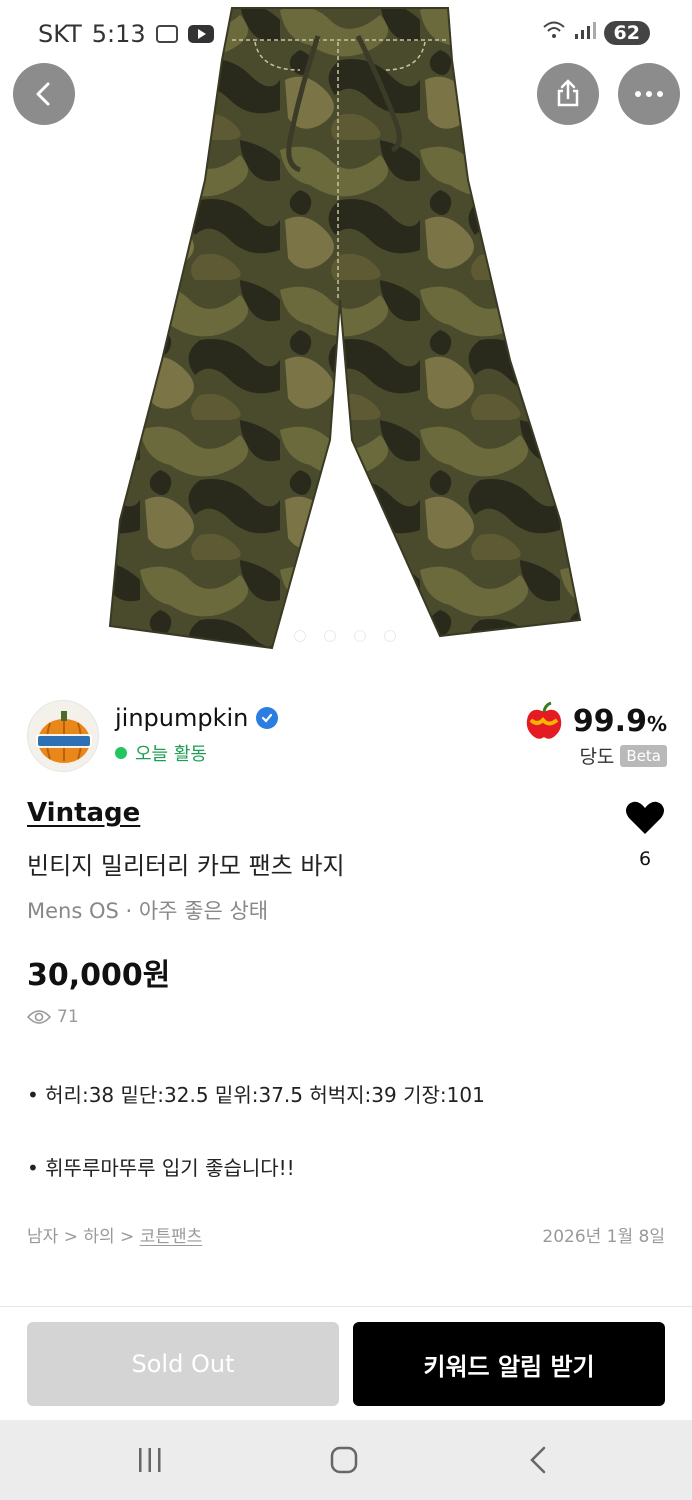 The width and height of the screenshot is (692, 1500). What do you see at coordinates (183, 1364) in the screenshot?
I see `sold-out-button: Sold Out` at bounding box center [183, 1364].